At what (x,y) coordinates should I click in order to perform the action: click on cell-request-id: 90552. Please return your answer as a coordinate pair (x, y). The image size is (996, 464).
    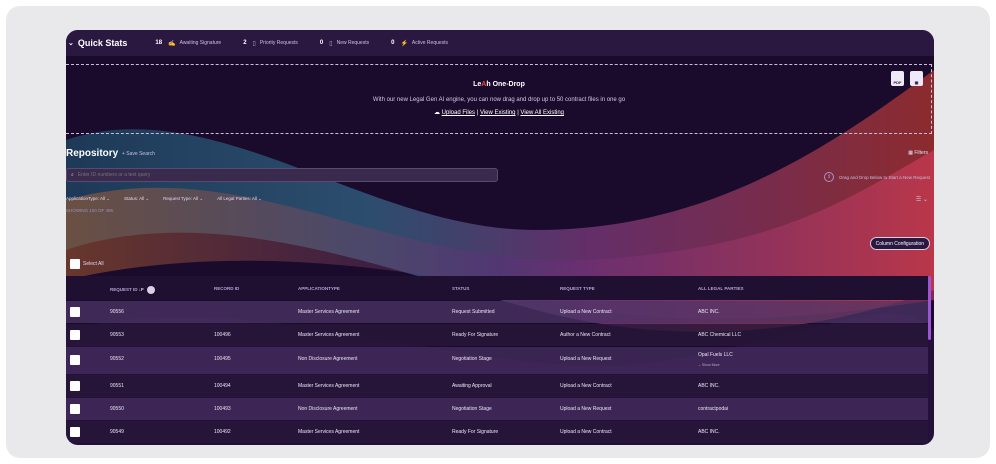
    Looking at the image, I should click on (117, 359).